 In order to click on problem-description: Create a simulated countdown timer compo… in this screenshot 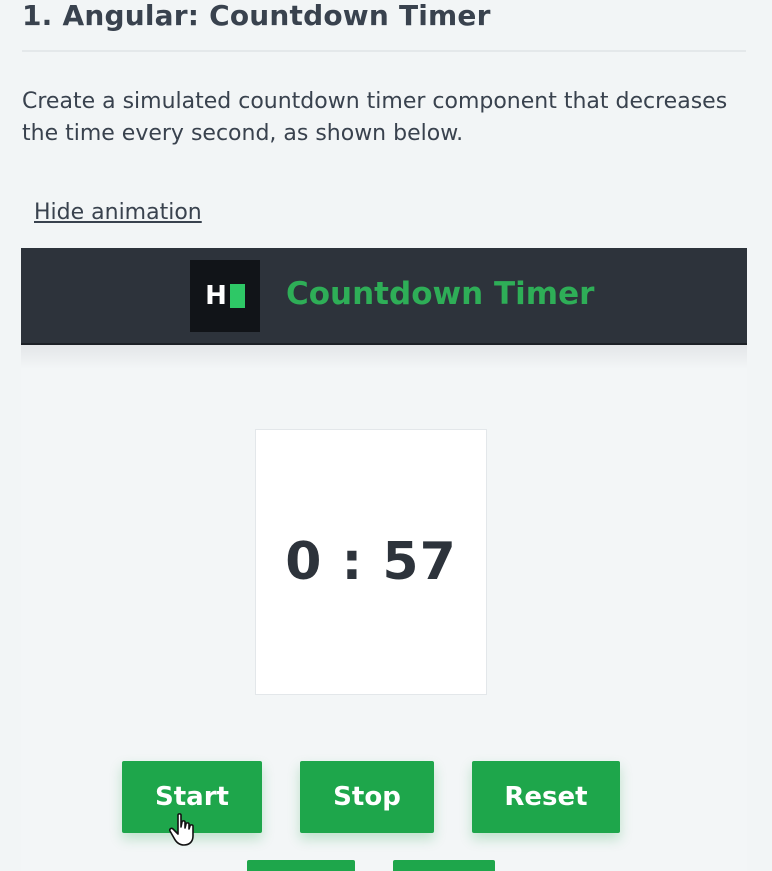, I will do `click(375, 117)`.